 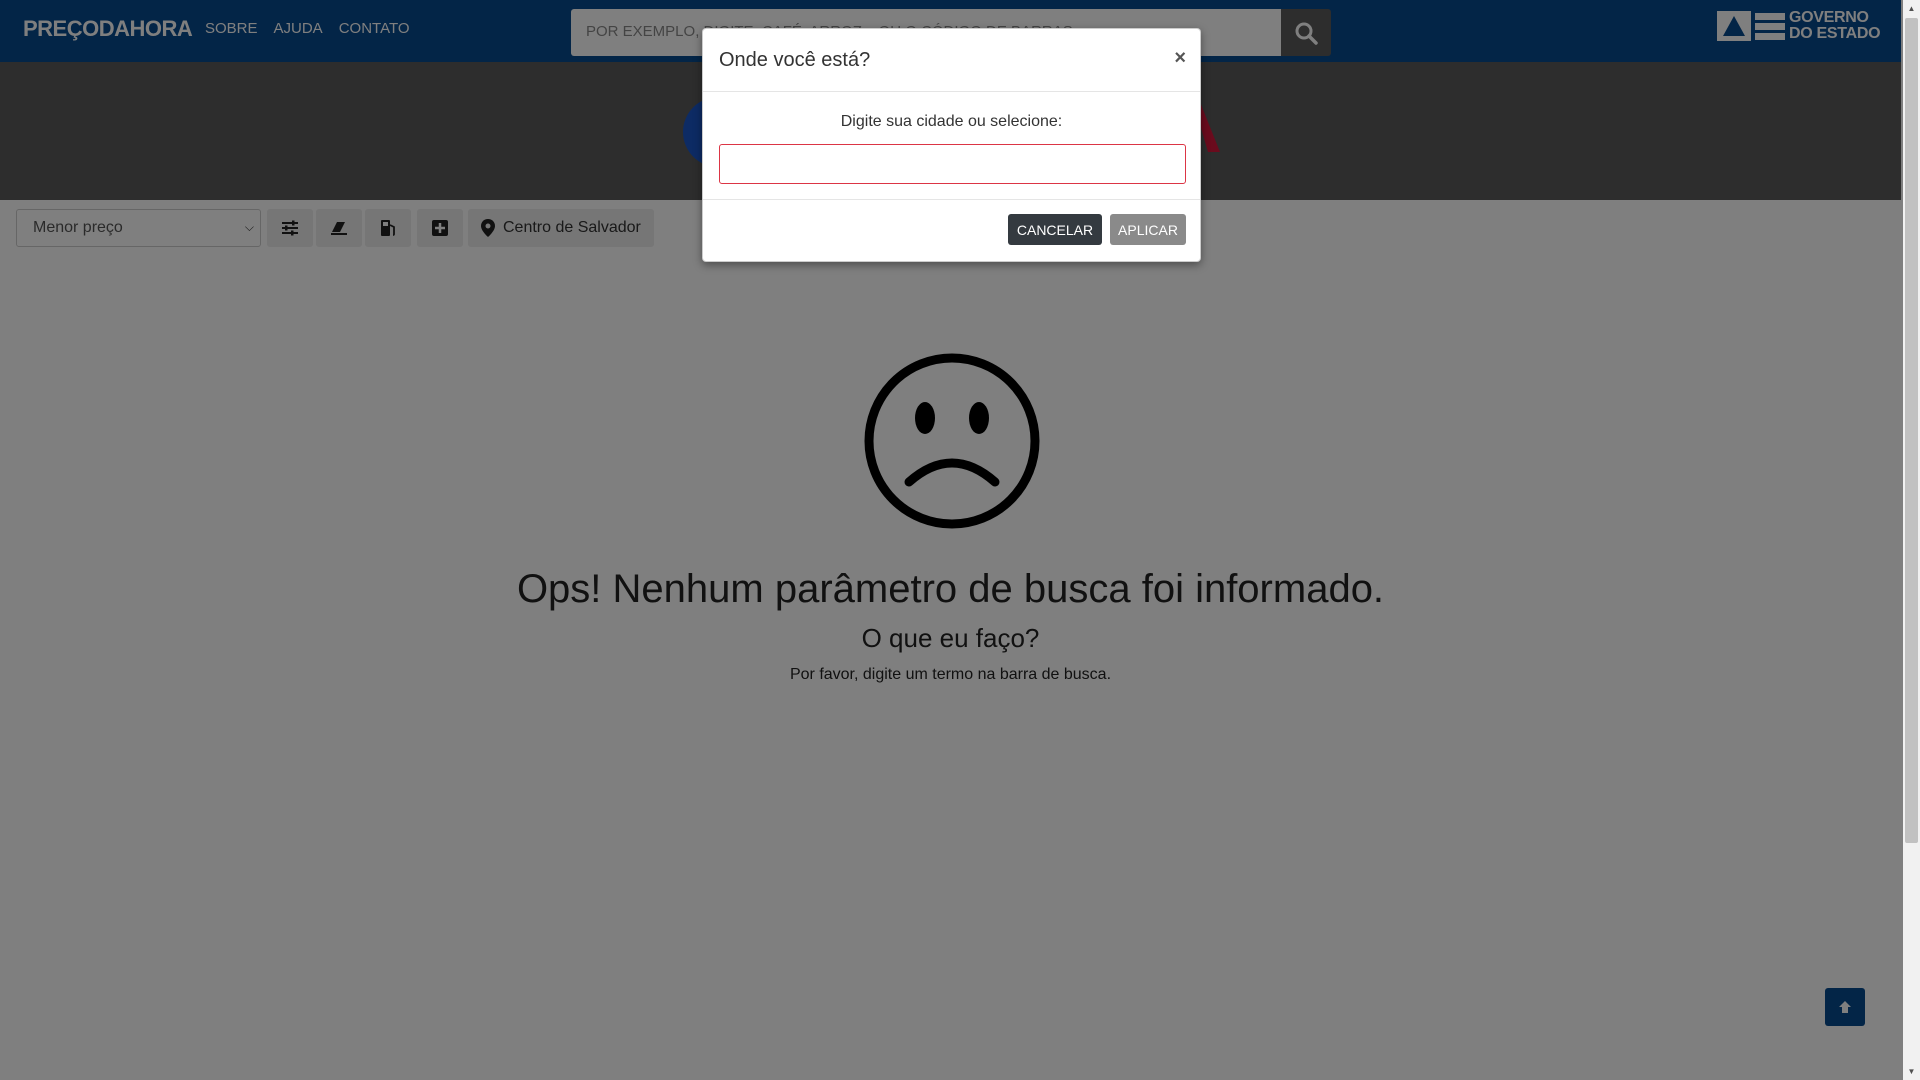 What do you see at coordinates (1911, 1071) in the screenshot?
I see `scroll-down-arrow-icon: ▼` at bounding box center [1911, 1071].